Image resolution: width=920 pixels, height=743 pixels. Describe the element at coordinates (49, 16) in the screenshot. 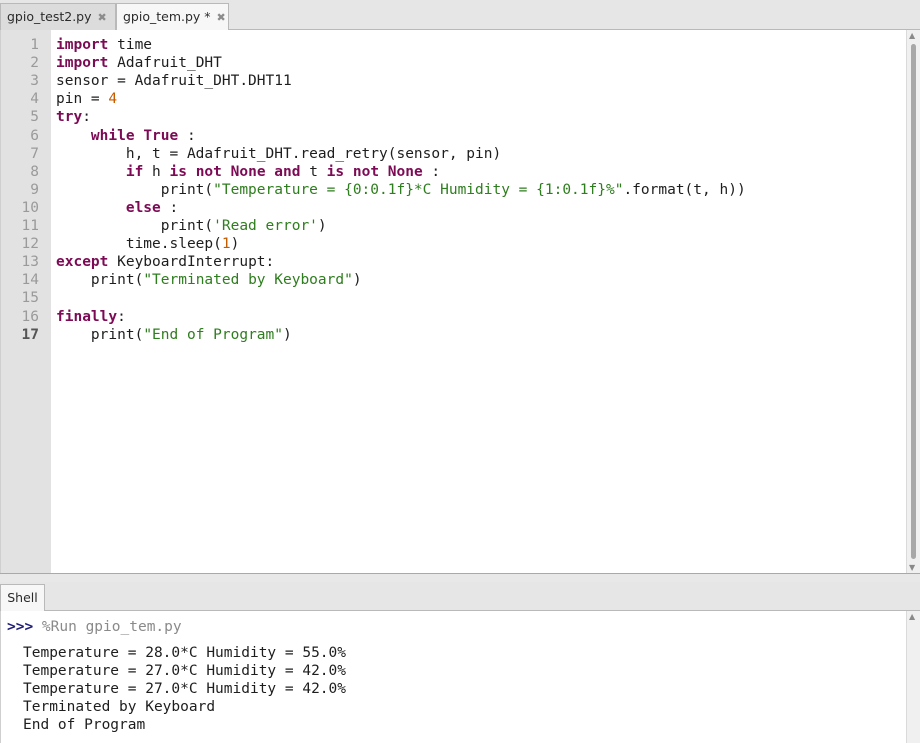

I see `tab-label: gpio_test2.py` at that location.